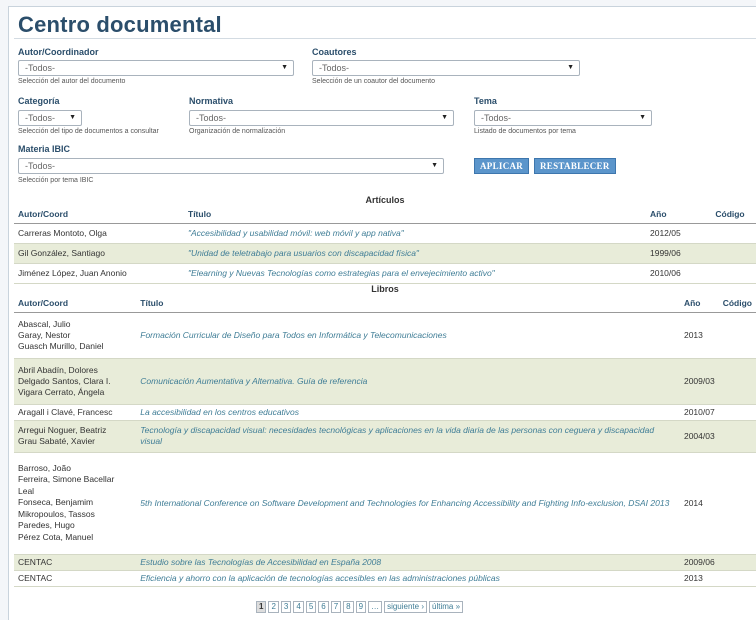 This screenshot has height=620, width=756. I want to click on author-name: Abascal, Julio, so click(75, 324).